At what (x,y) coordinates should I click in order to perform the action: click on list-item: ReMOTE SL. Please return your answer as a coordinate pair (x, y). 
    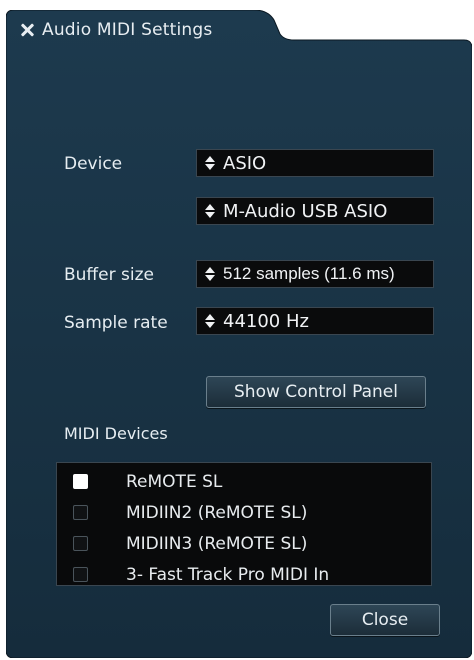
    Looking at the image, I should click on (244, 481).